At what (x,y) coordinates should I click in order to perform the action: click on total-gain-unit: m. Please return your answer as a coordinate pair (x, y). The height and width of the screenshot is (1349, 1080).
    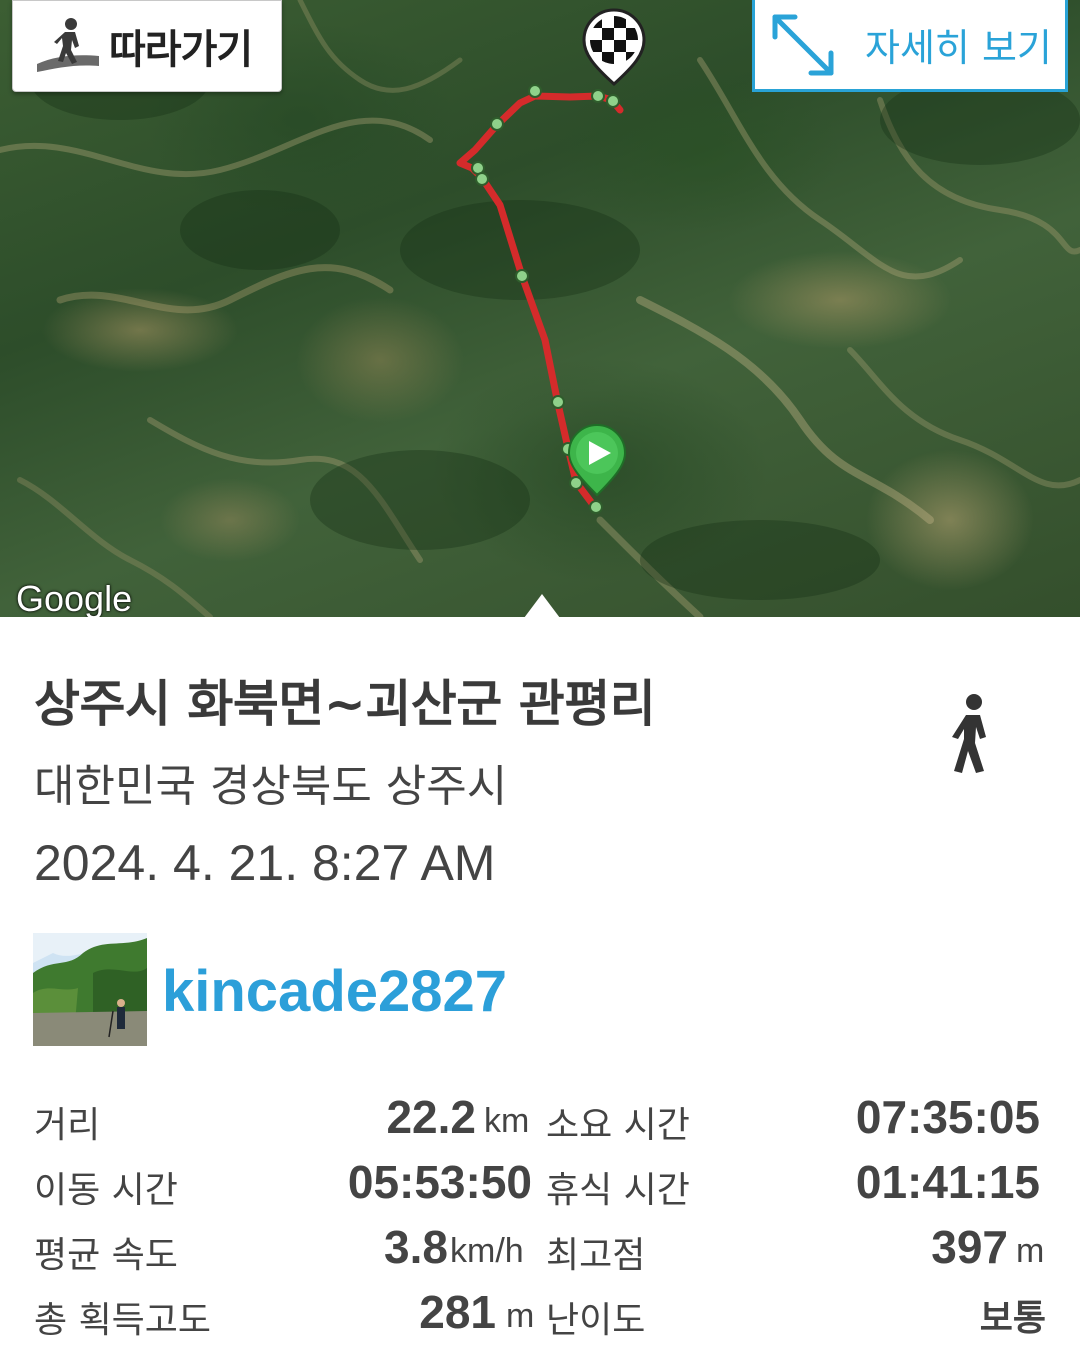
    Looking at the image, I should click on (520, 1316).